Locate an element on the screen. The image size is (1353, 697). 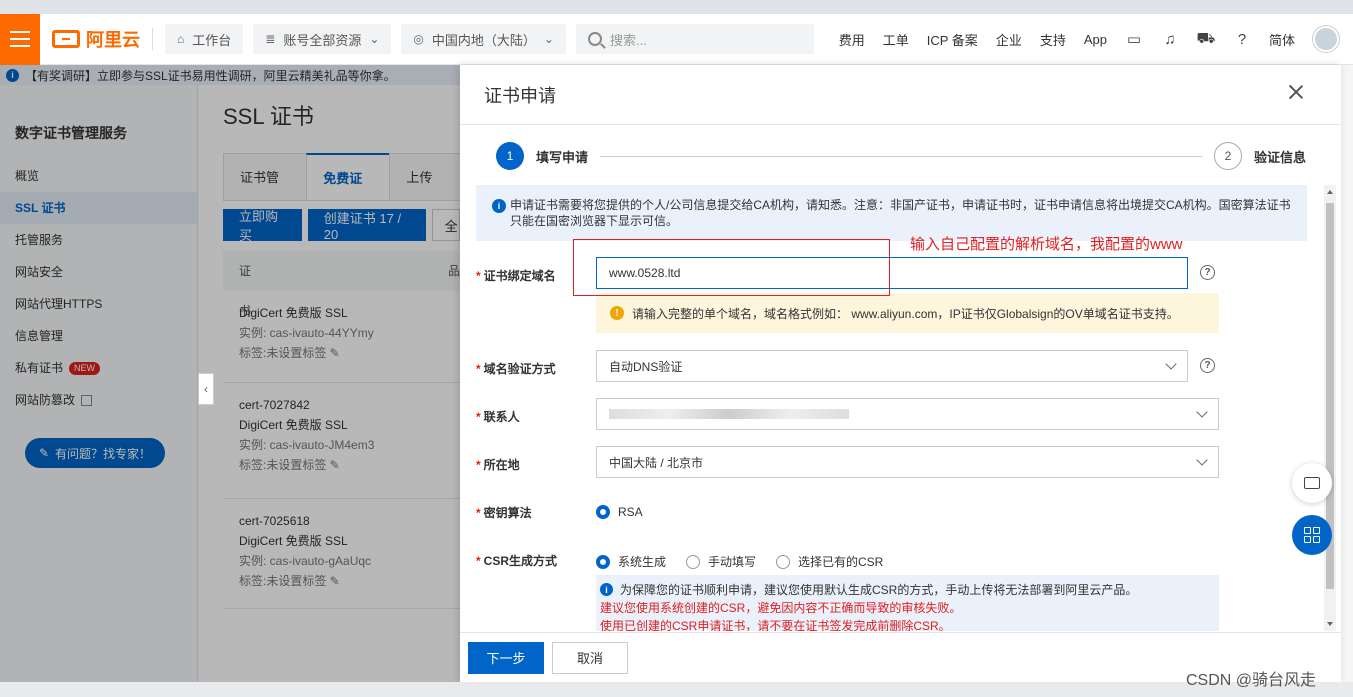
algo-label: * 密钥算法 is located at coordinates (504, 513).